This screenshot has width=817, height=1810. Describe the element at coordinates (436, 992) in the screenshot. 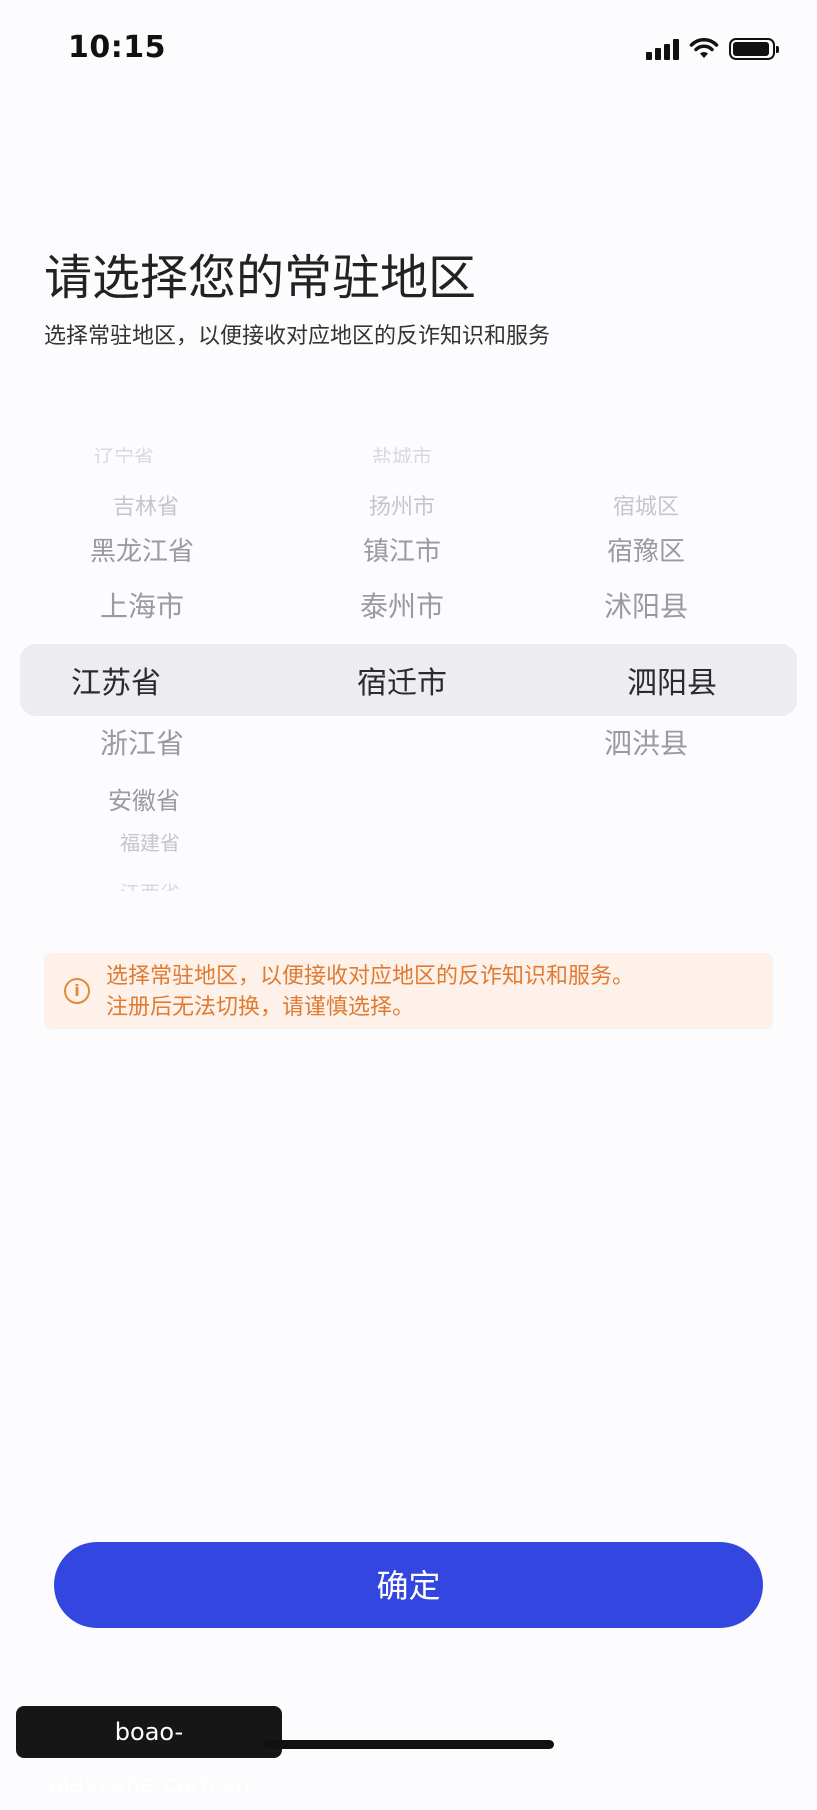

I see `notice-text: 选择常驻地区，以便接收对应地区的反诈知识和服务。 注册后无法切换，请谨慎选择。` at that location.